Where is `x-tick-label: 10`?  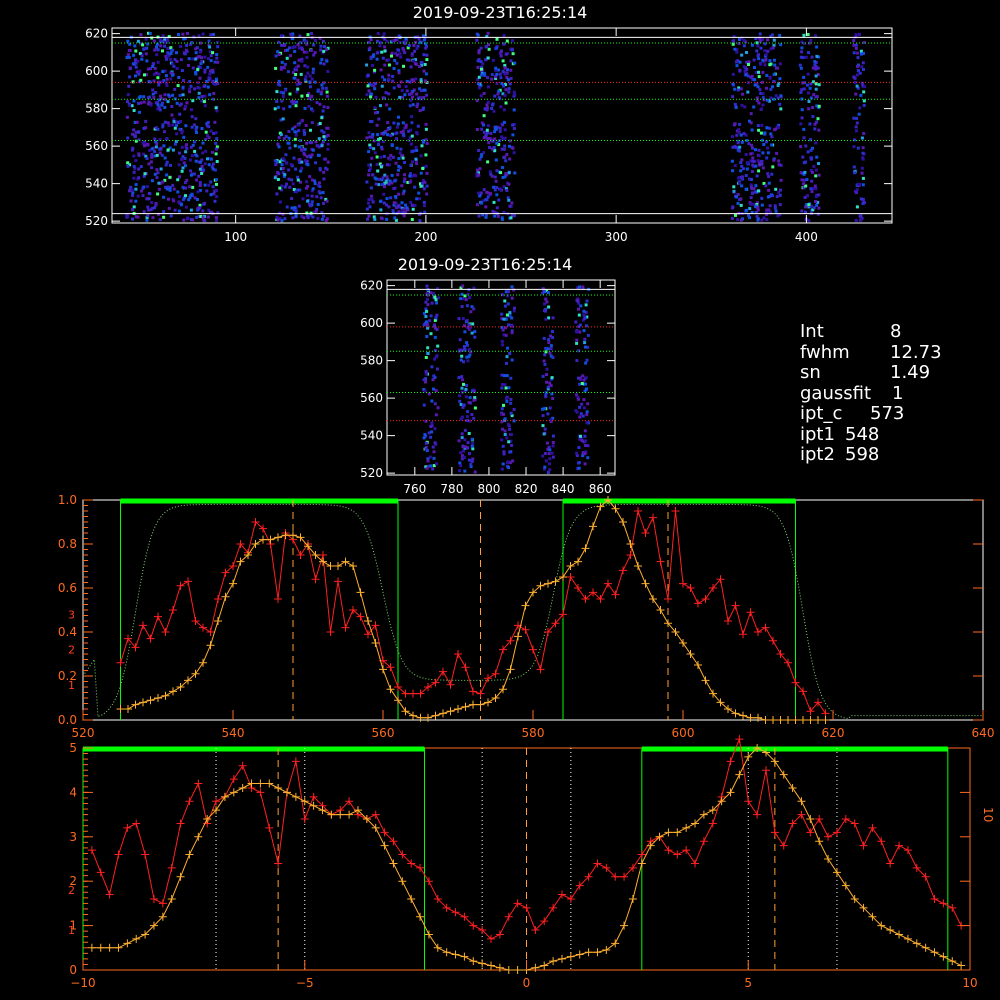 x-tick-label: 10 is located at coordinates (969, 983).